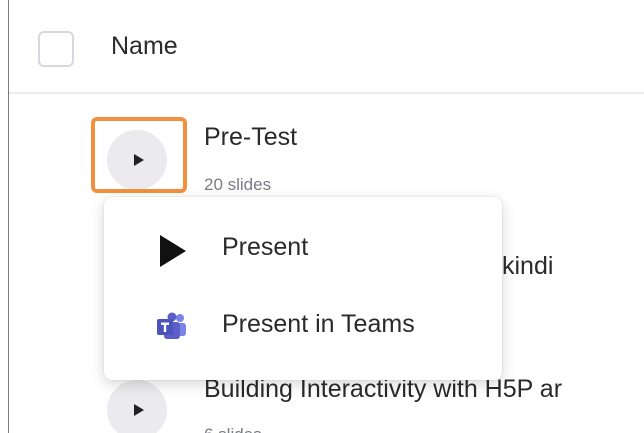 This screenshot has width=644, height=433. What do you see at coordinates (144, 46) in the screenshot?
I see `name-column-header: Name` at bounding box center [144, 46].